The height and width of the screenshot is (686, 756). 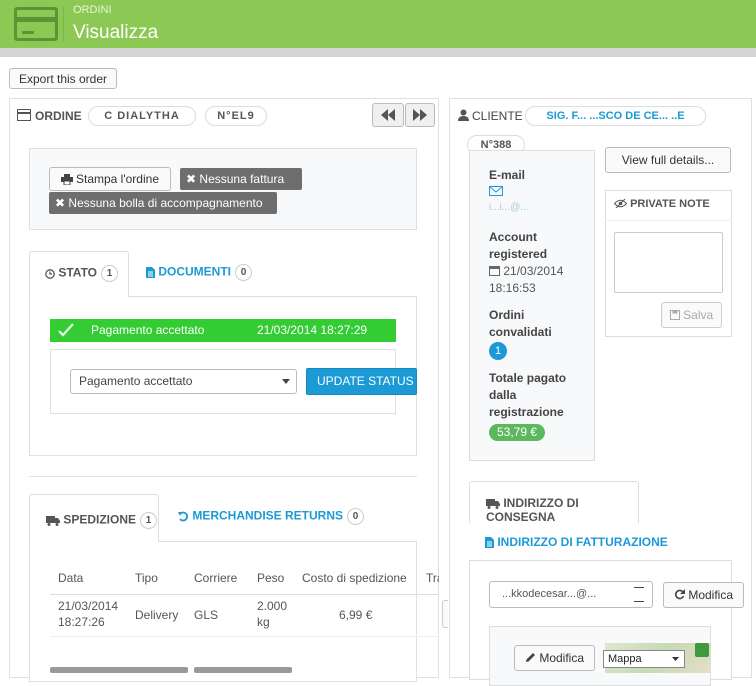 I want to click on account-registered-label: Account registered, so click(x=518, y=245).